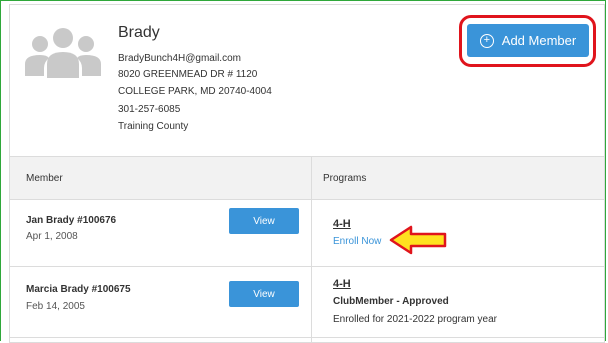 The width and height of the screenshot is (608, 343). What do you see at coordinates (149, 109) in the screenshot?
I see `family-phone: 301-257-6085` at bounding box center [149, 109].